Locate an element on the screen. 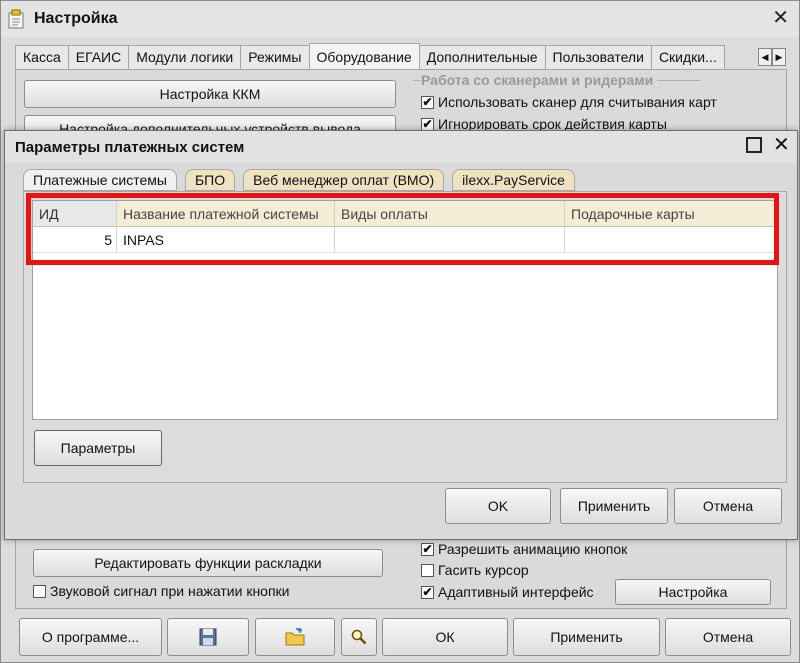 This screenshot has width=800, height=663. tab-logic-modules: Модули логики is located at coordinates (185, 57).